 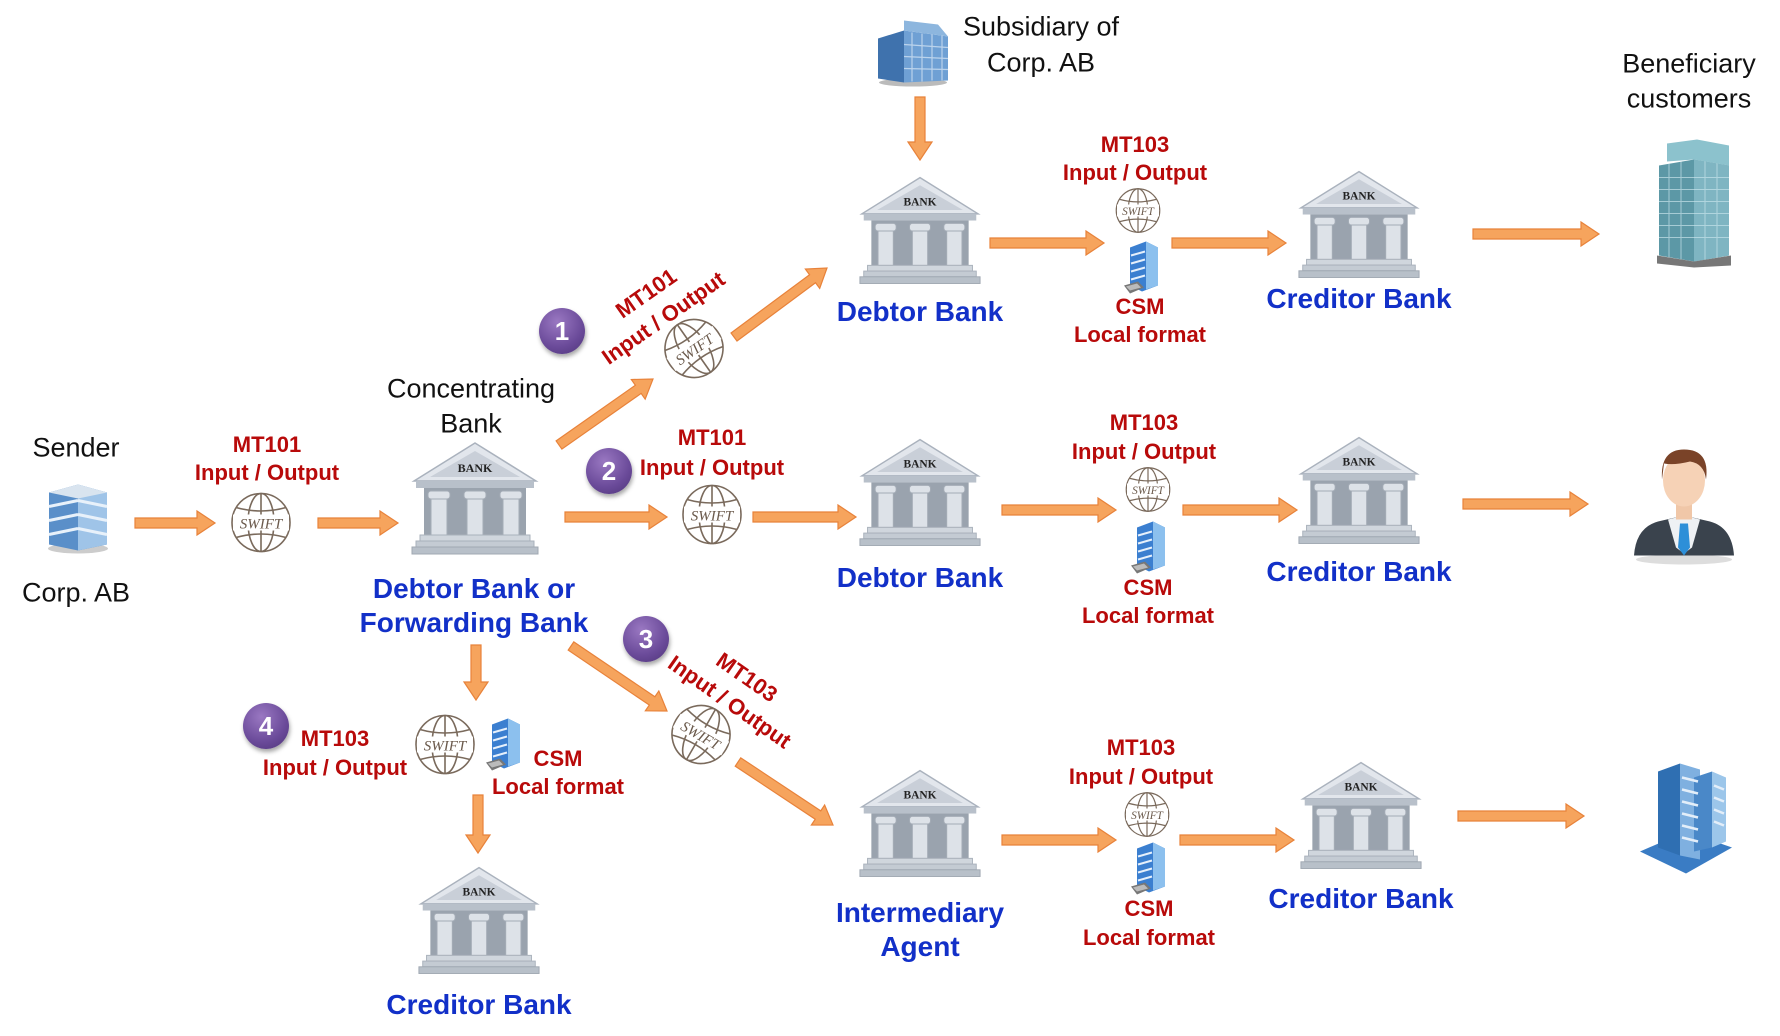 I want to click on route-4-io: Input / Output, so click(x=335, y=767).